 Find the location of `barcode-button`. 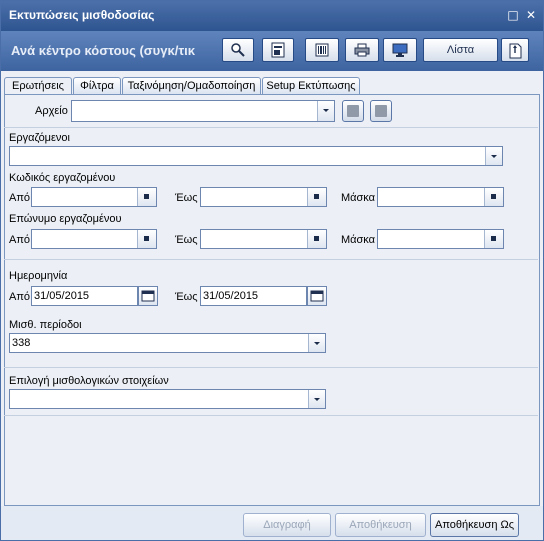

barcode-button is located at coordinates (322, 50).